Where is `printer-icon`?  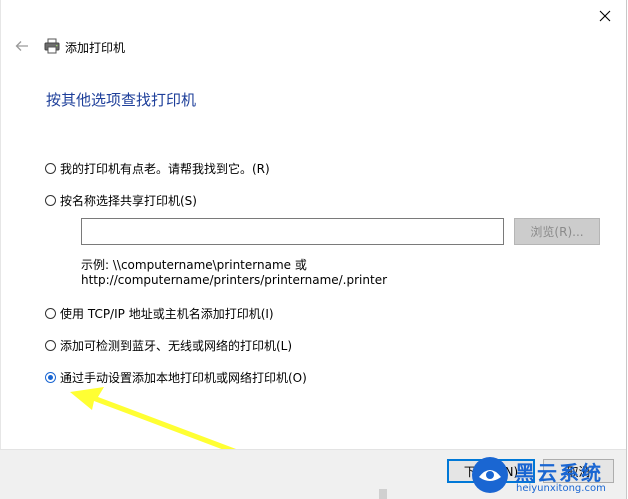 printer-icon is located at coordinates (52, 46).